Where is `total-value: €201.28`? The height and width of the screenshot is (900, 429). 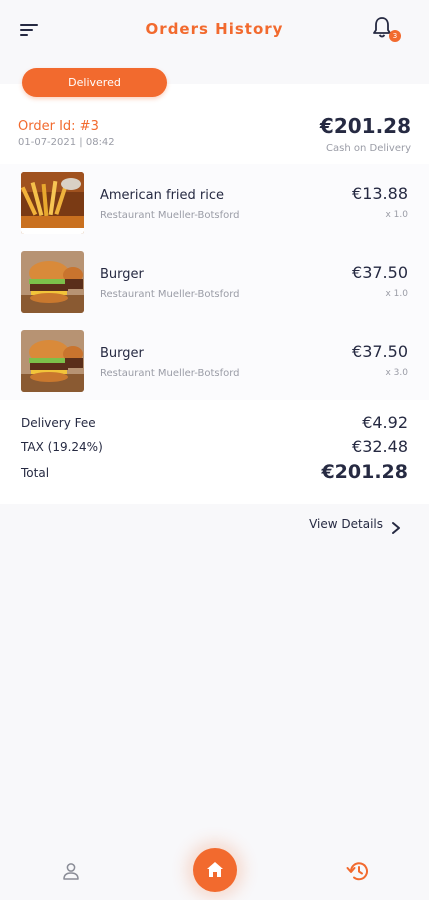
total-value: €201.28 is located at coordinates (364, 472).